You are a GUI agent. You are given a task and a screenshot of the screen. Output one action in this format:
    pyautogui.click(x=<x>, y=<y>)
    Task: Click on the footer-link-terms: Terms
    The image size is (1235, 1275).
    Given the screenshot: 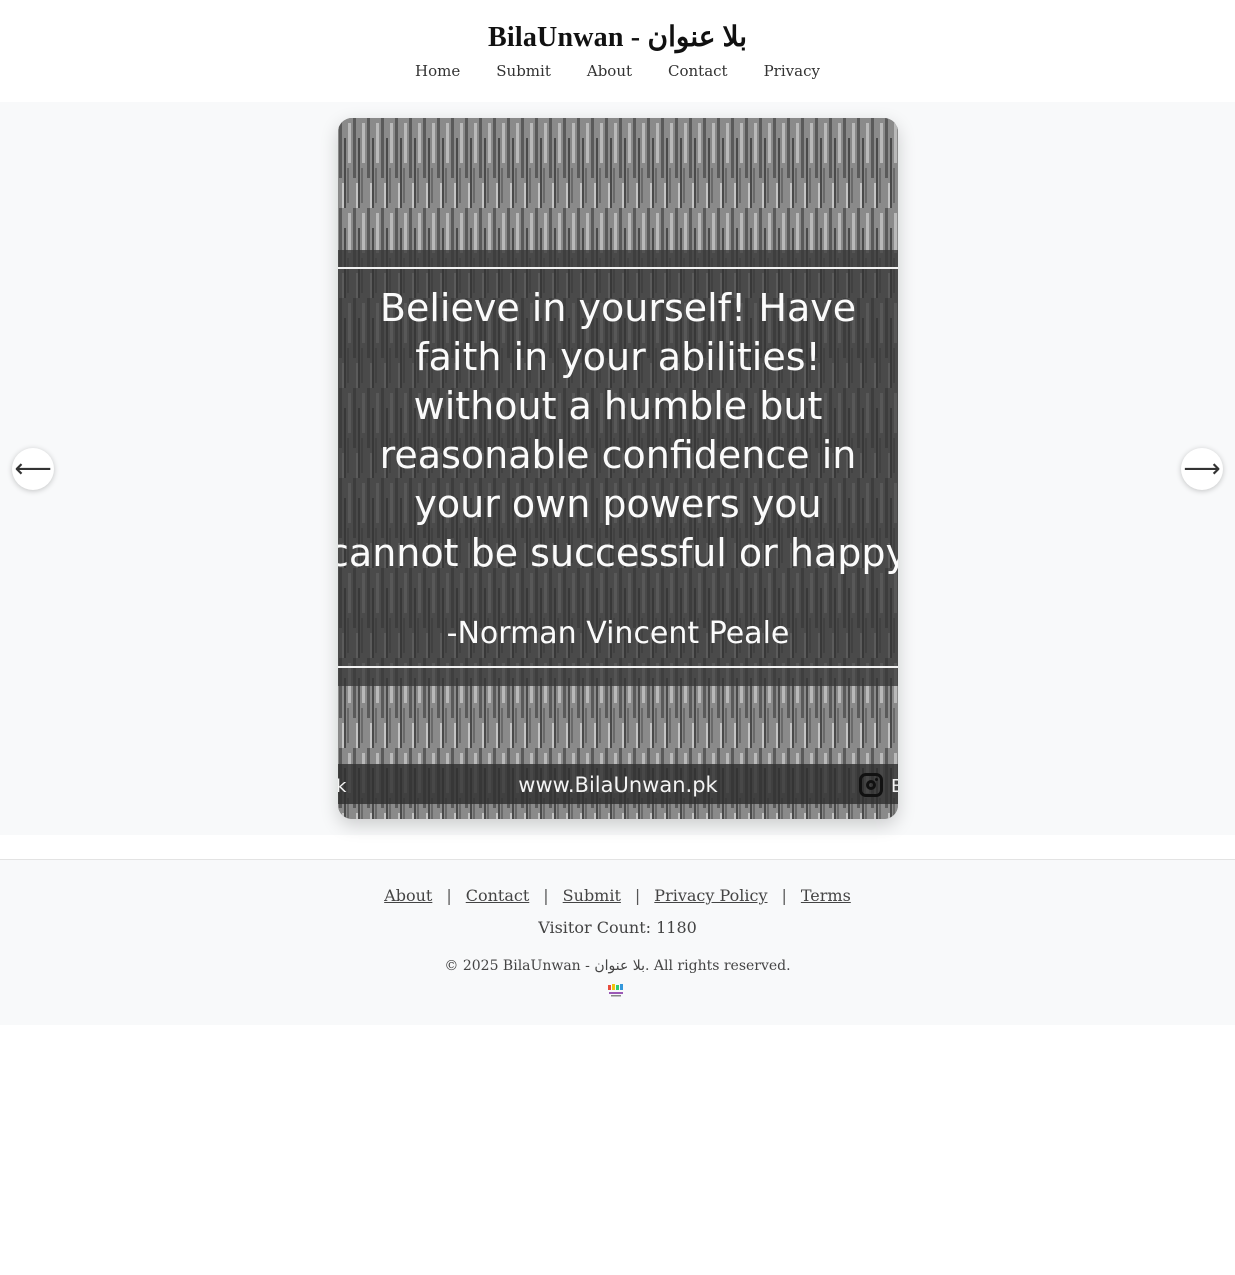 What is the action you would take?
    pyautogui.click(x=826, y=895)
    